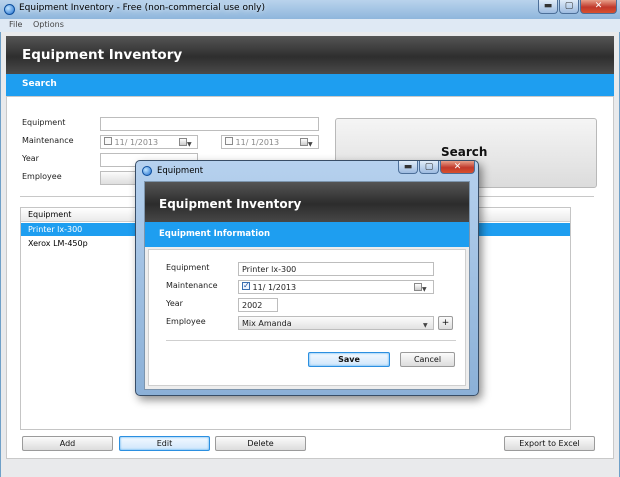 The width and height of the screenshot is (620, 477). What do you see at coordinates (186, 321) in the screenshot?
I see `dialog-employee-label: Employee` at bounding box center [186, 321].